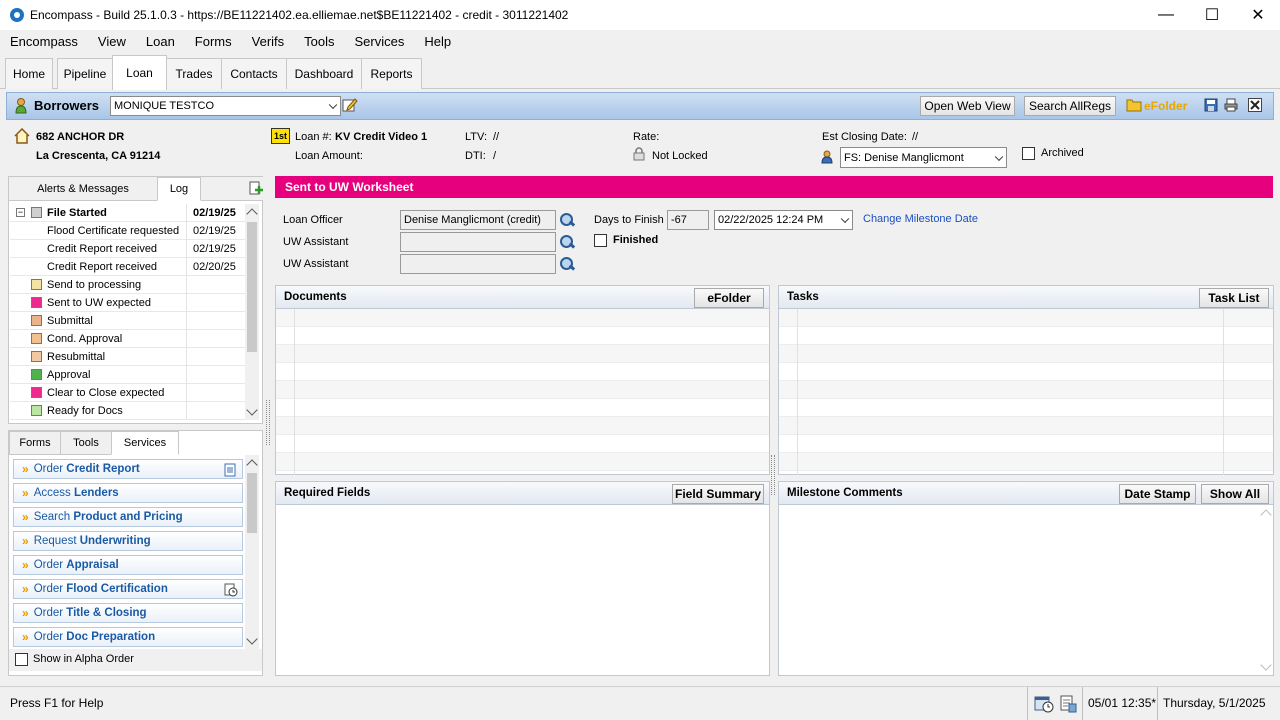  Describe the element at coordinates (600, 240) in the screenshot. I see `finished-checkbox` at that location.